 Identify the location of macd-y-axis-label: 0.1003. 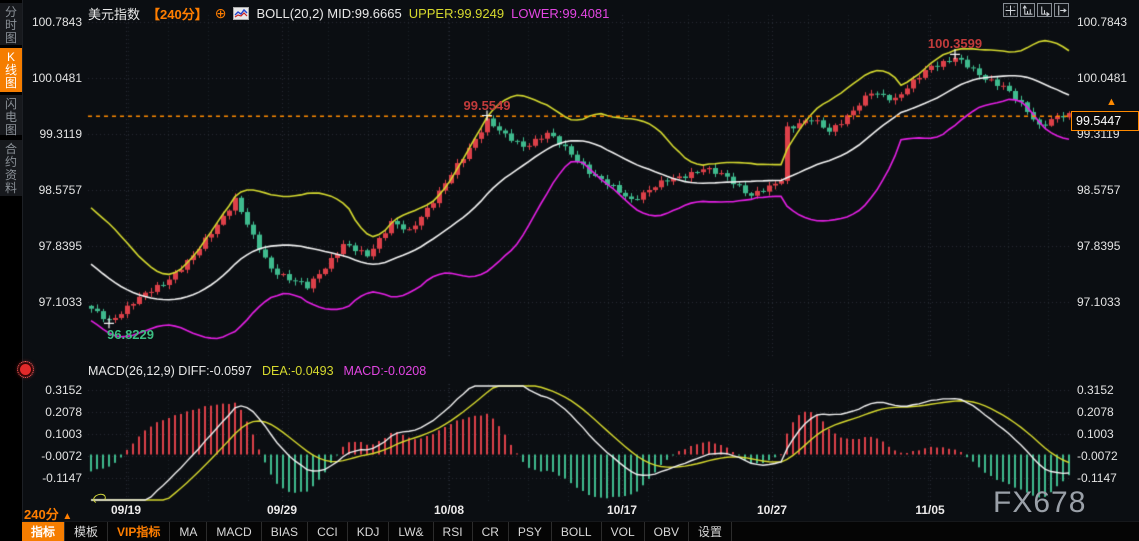
(63, 434).